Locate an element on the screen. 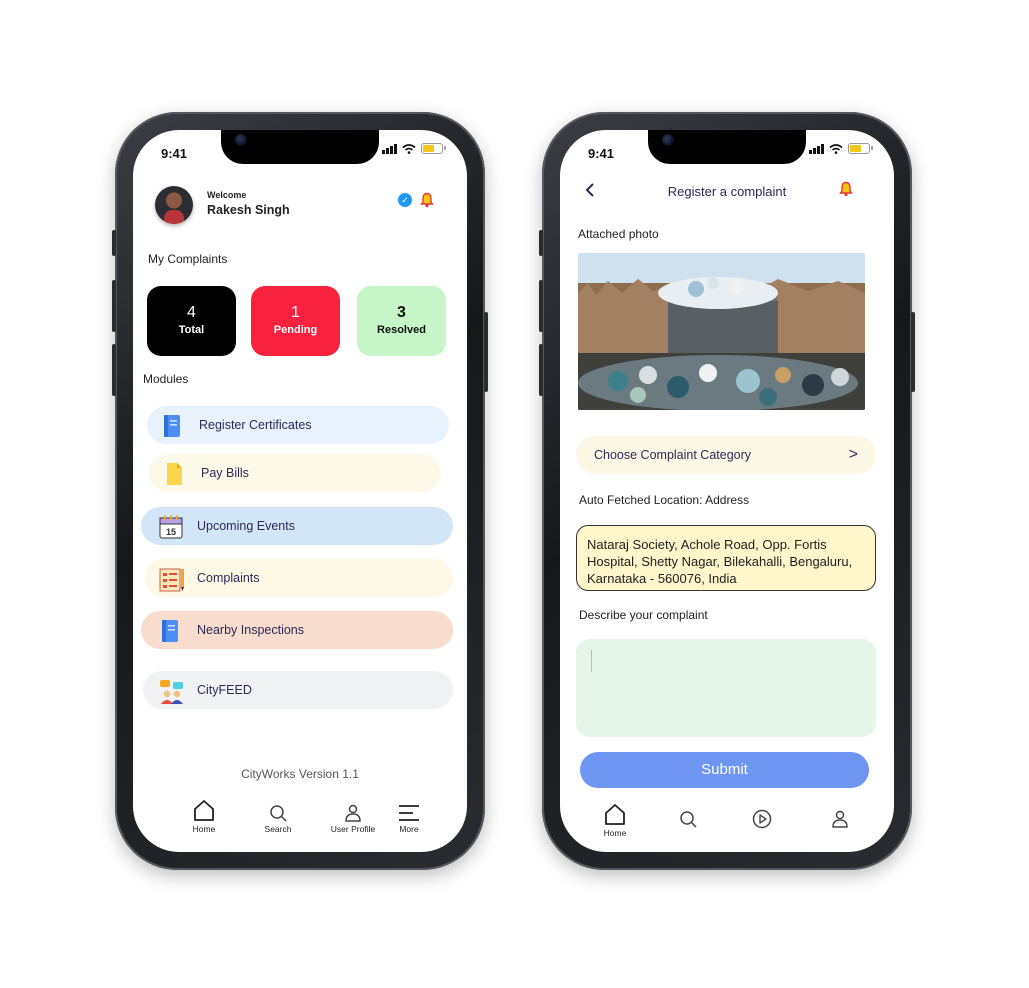 This screenshot has width=1029, height=988. stat-total-value: 4 is located at coordinates (191, 312).